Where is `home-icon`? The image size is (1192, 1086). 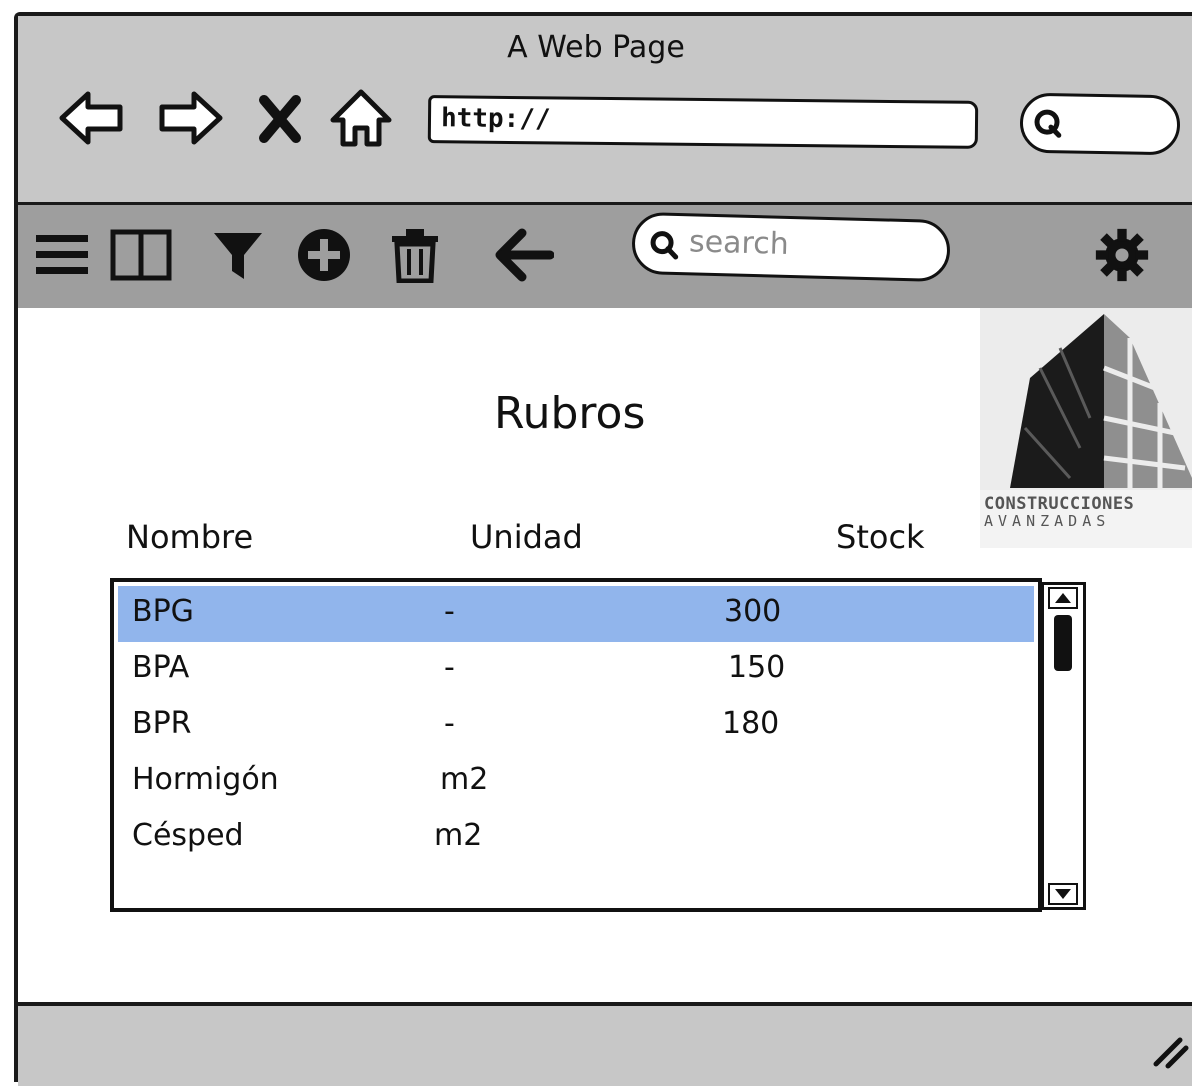
home-icon is located at coordinates (361, 118).